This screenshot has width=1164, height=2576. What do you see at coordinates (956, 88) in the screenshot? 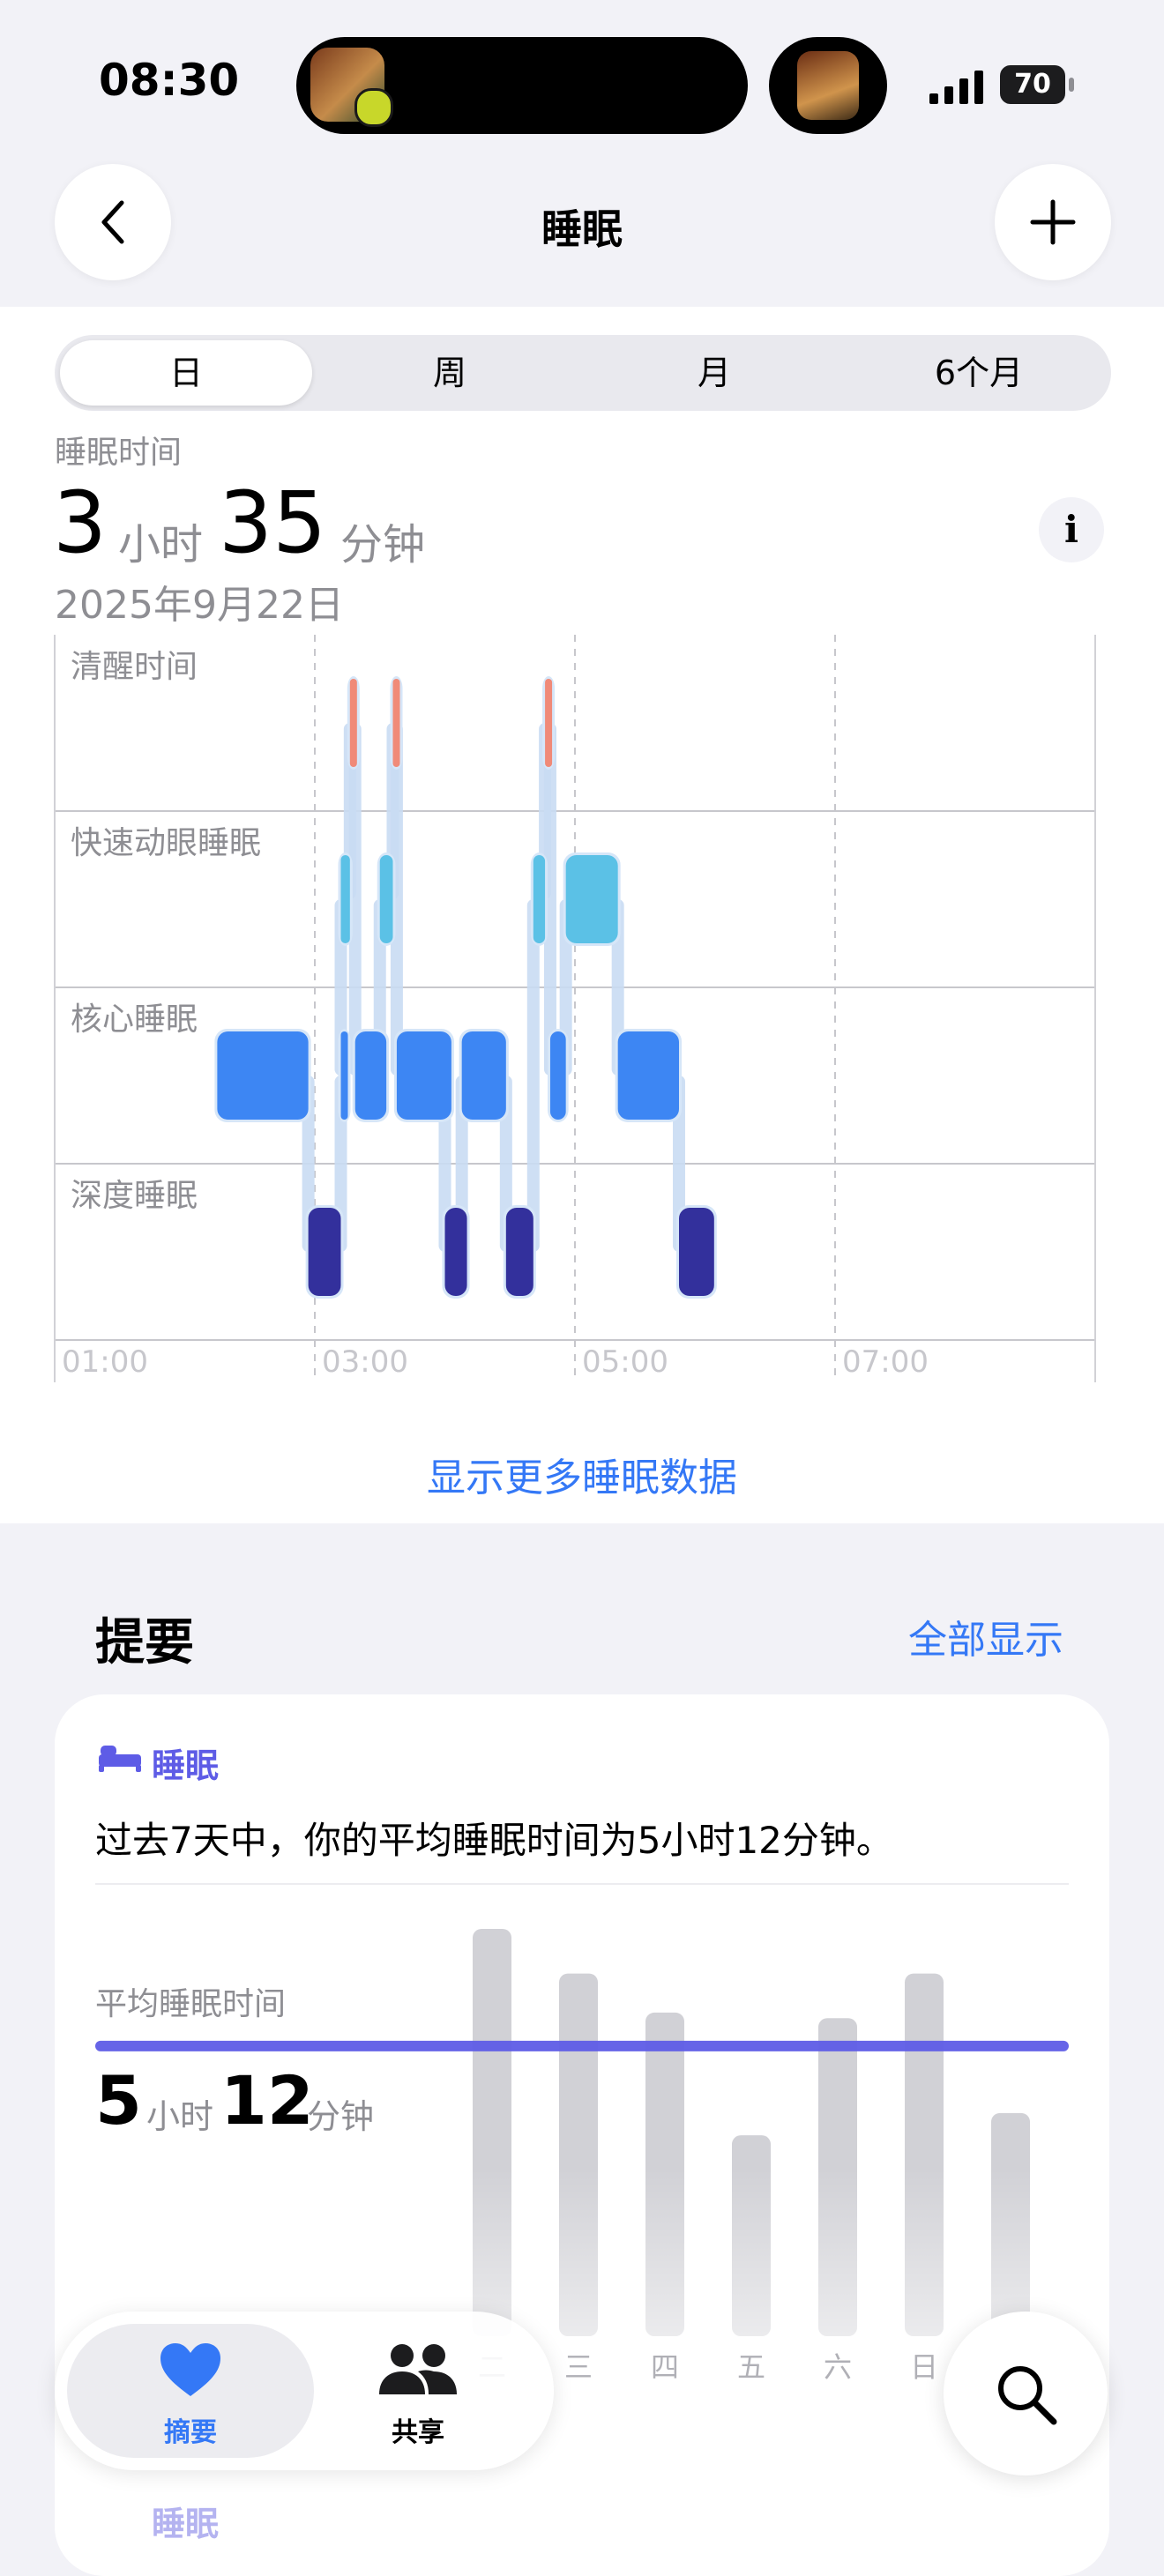
I see `cellular-signal-icon` at bounding box center [956, 88].